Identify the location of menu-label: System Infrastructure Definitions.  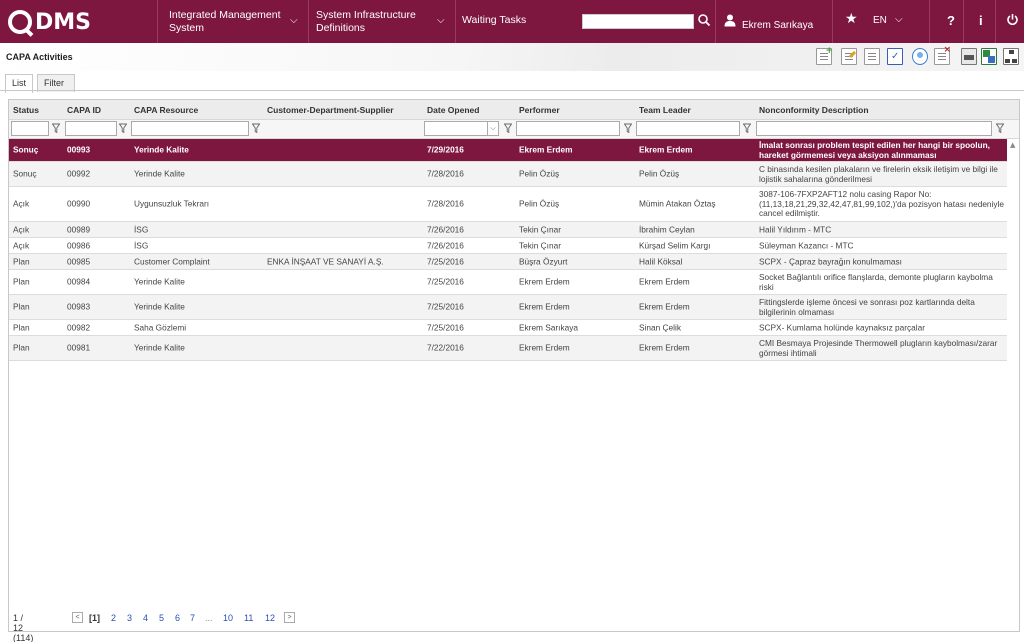
(366, 21).